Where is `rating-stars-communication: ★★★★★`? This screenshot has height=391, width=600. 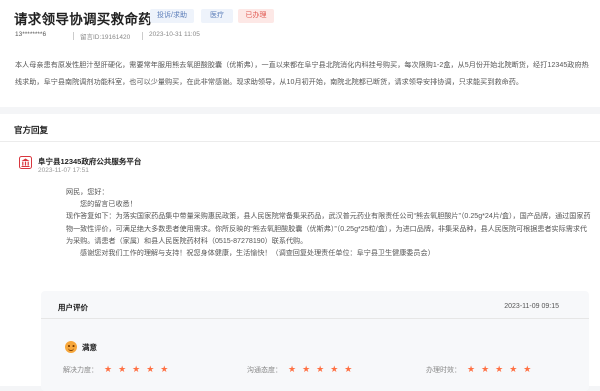
rating-stars-communication: ★★★★★ is located at coordinates (323, 369).